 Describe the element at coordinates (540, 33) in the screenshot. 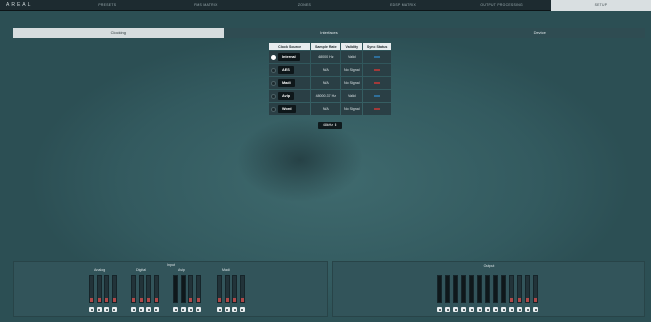

I see `subtab-device: Device` at that location.